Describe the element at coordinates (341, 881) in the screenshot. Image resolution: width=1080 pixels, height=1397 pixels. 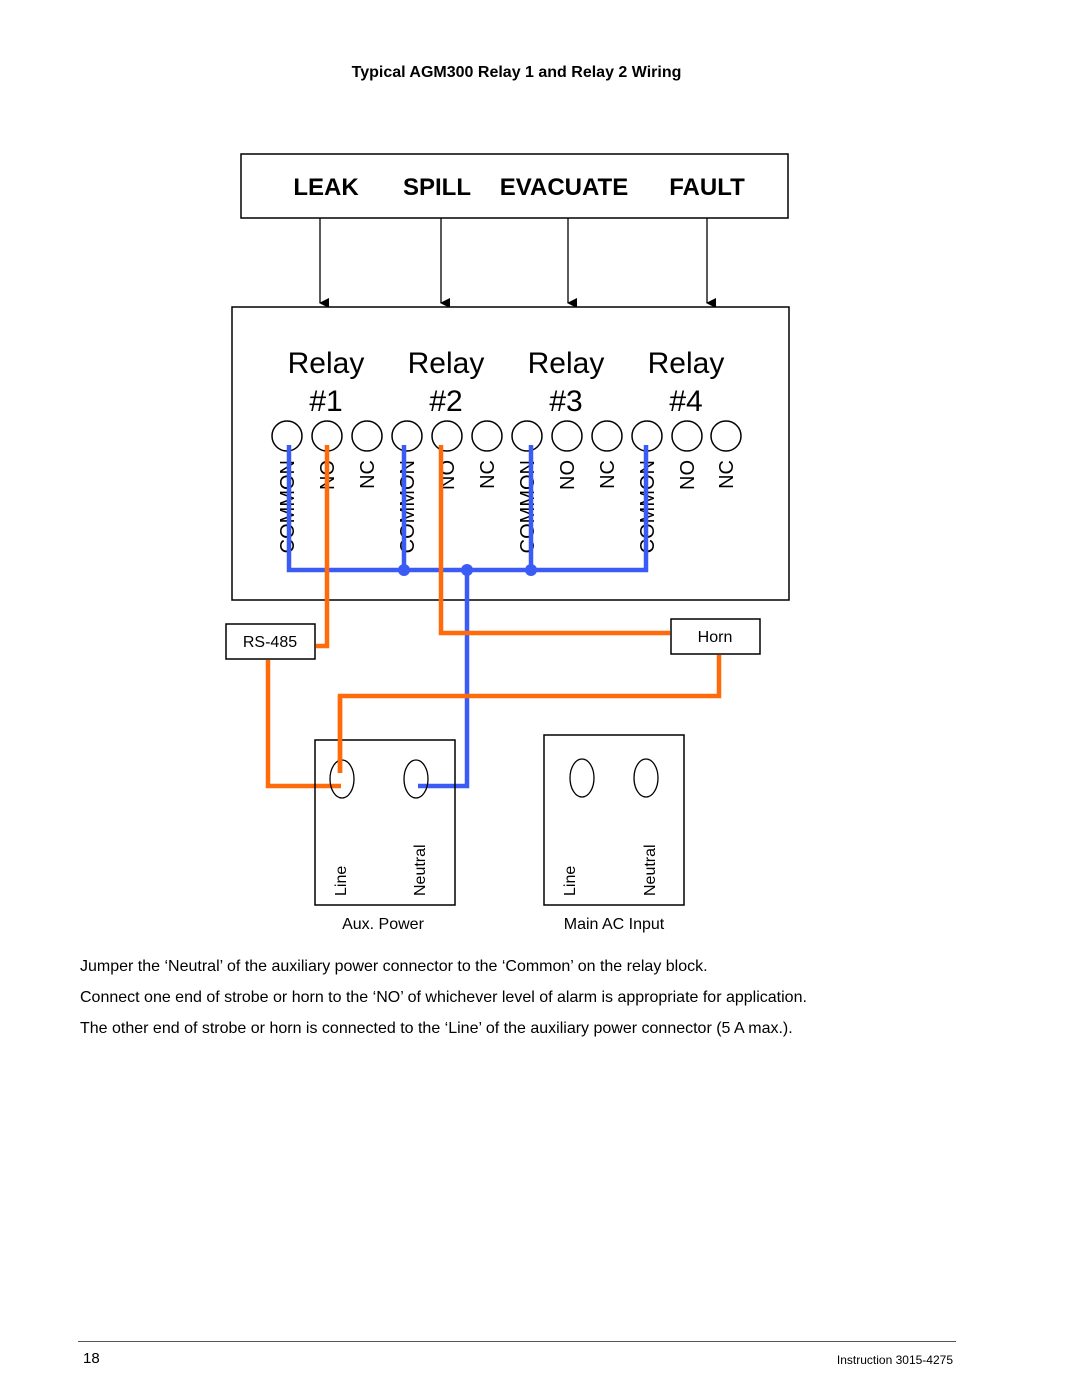
I see `aux-line-label: Line` at that location.